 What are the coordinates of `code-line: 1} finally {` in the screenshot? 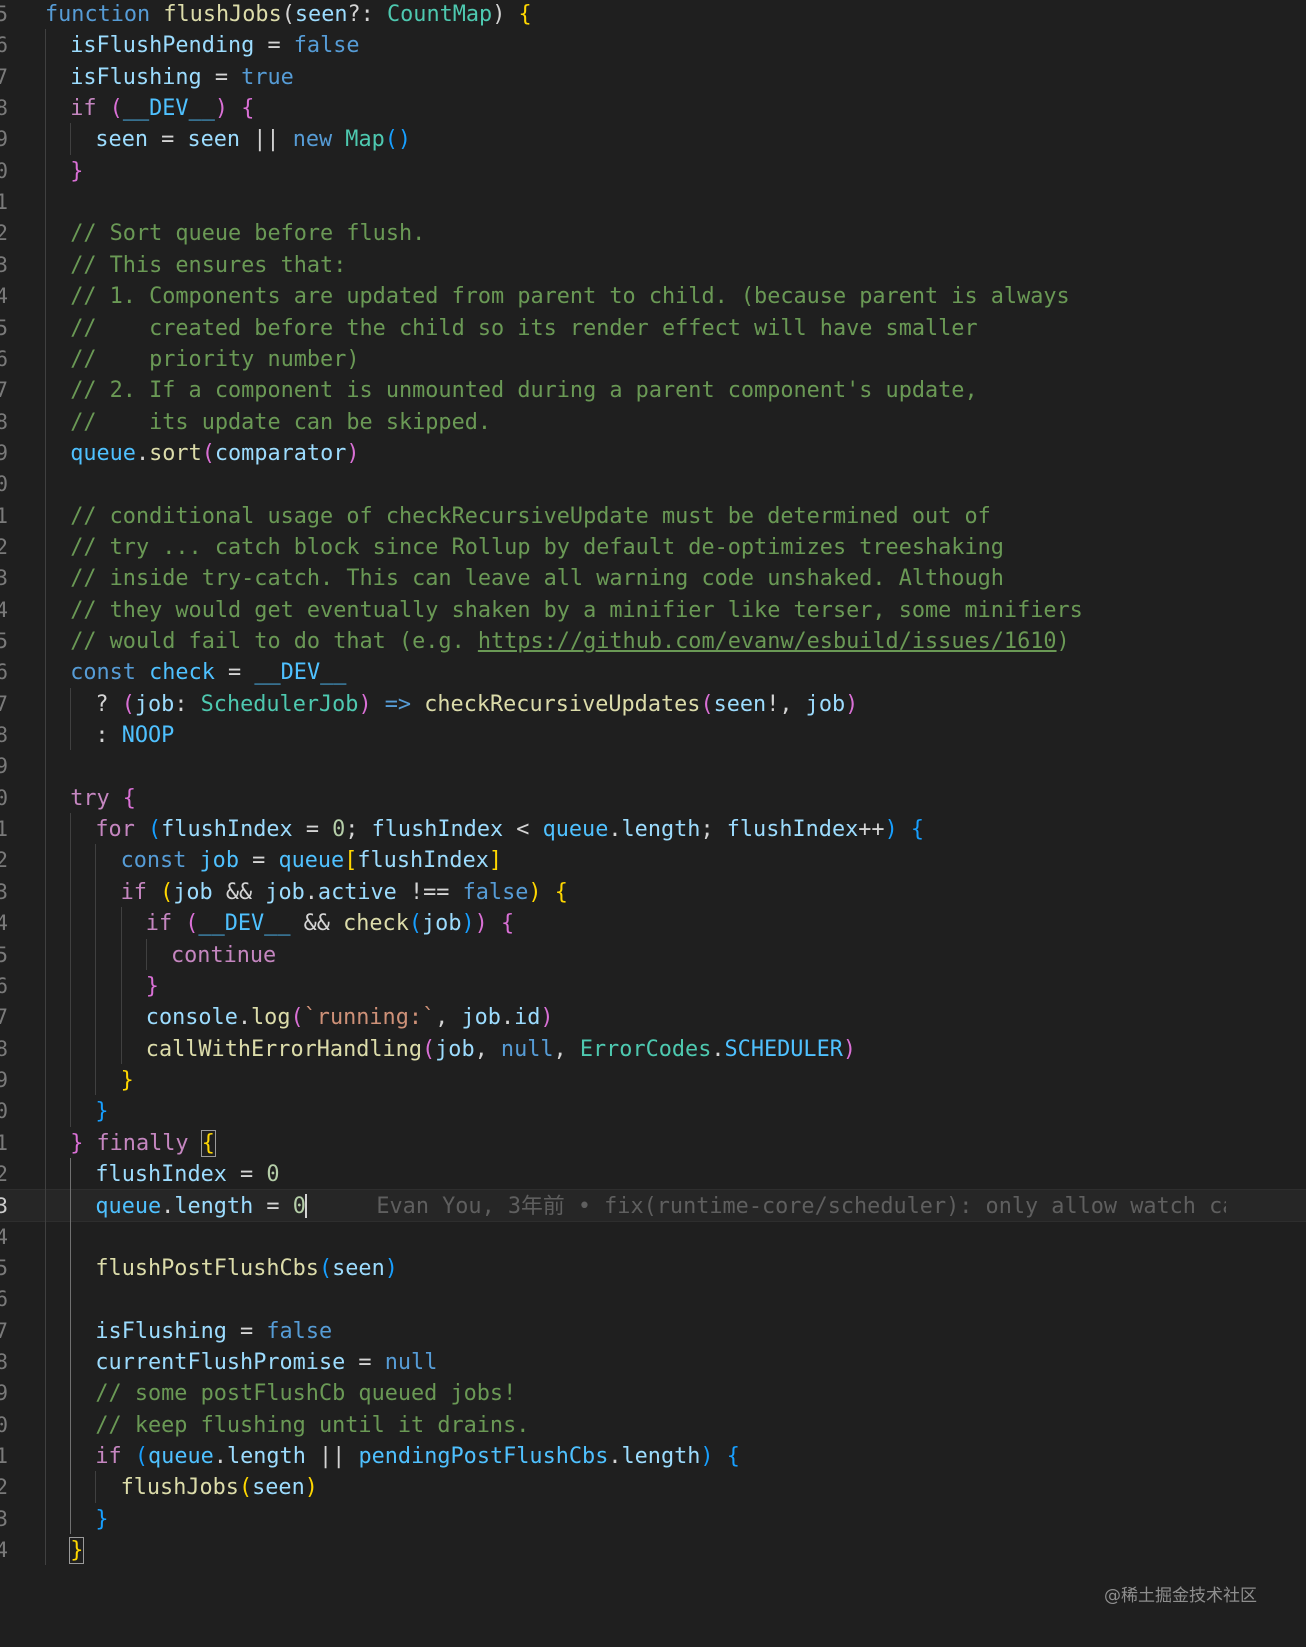 It's located at (653, 1143).